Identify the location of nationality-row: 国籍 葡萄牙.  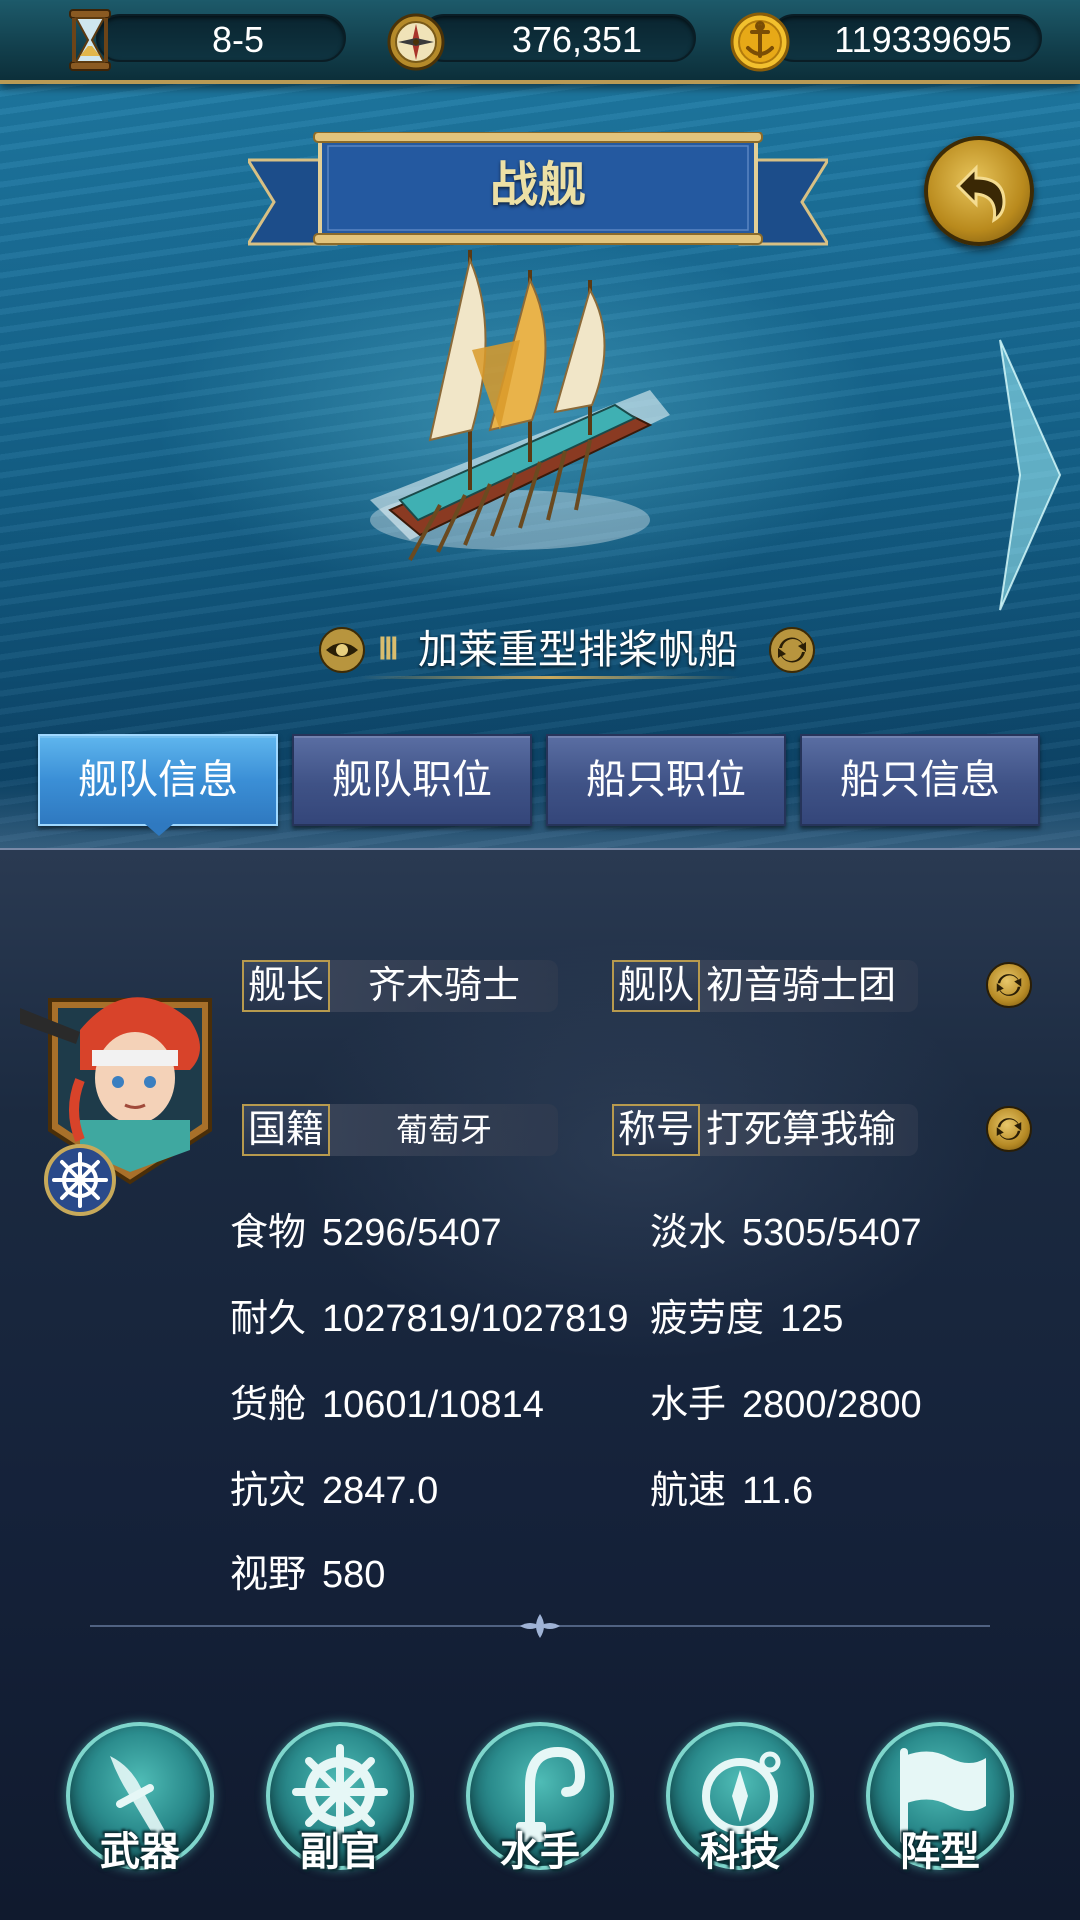
(400, 1130).